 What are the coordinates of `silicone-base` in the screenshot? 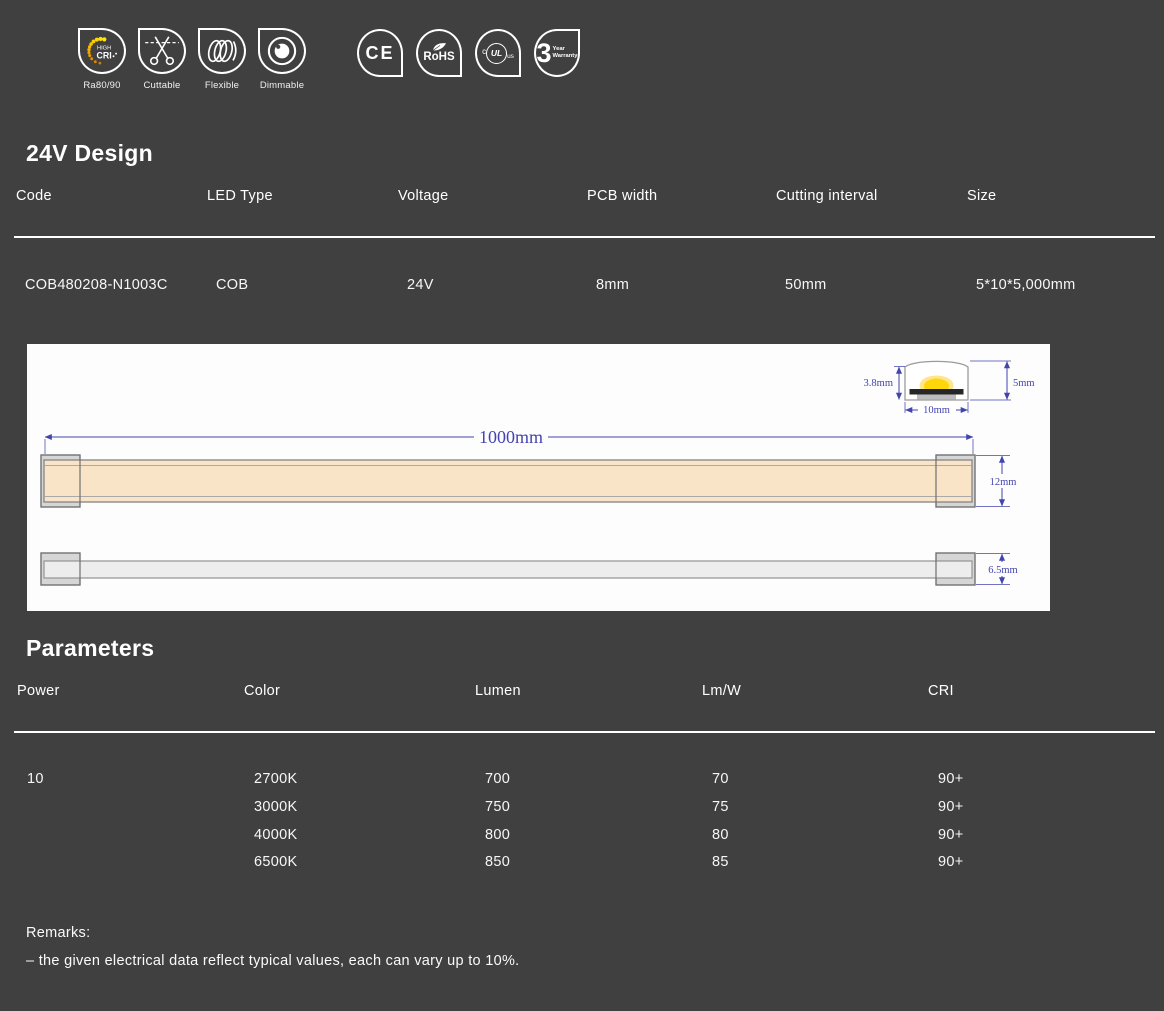 It's located at (936, 397).